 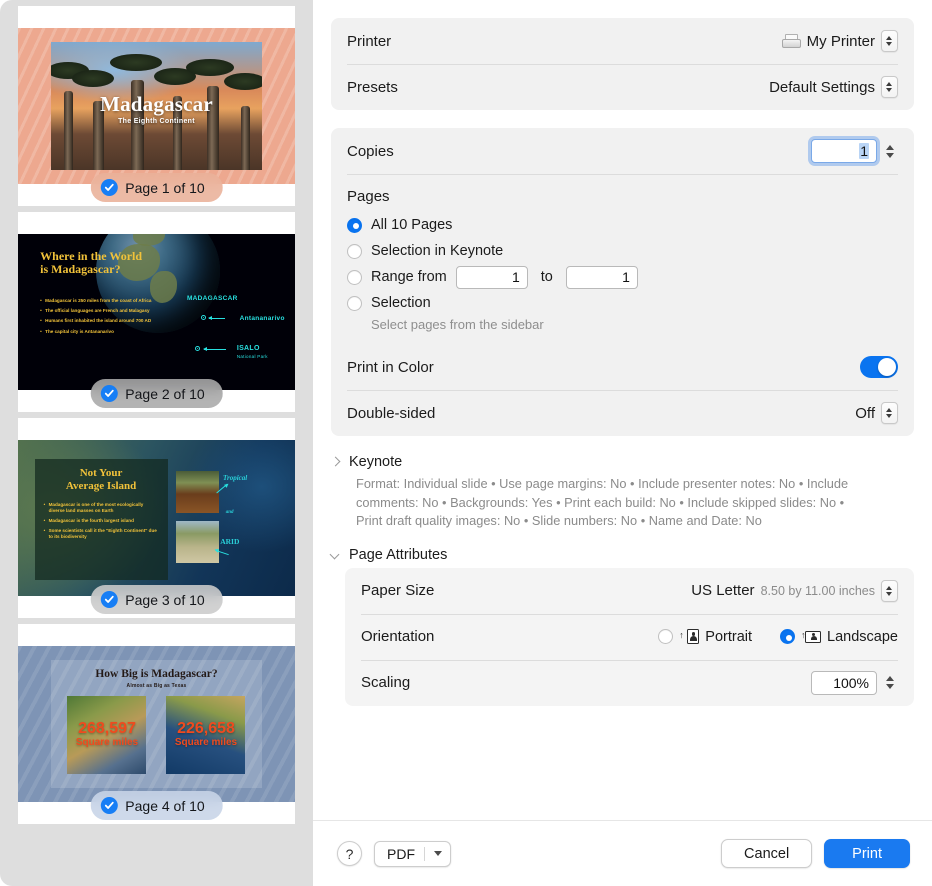 I want to click on range-from-input: 1, so click(x=491, y=277).